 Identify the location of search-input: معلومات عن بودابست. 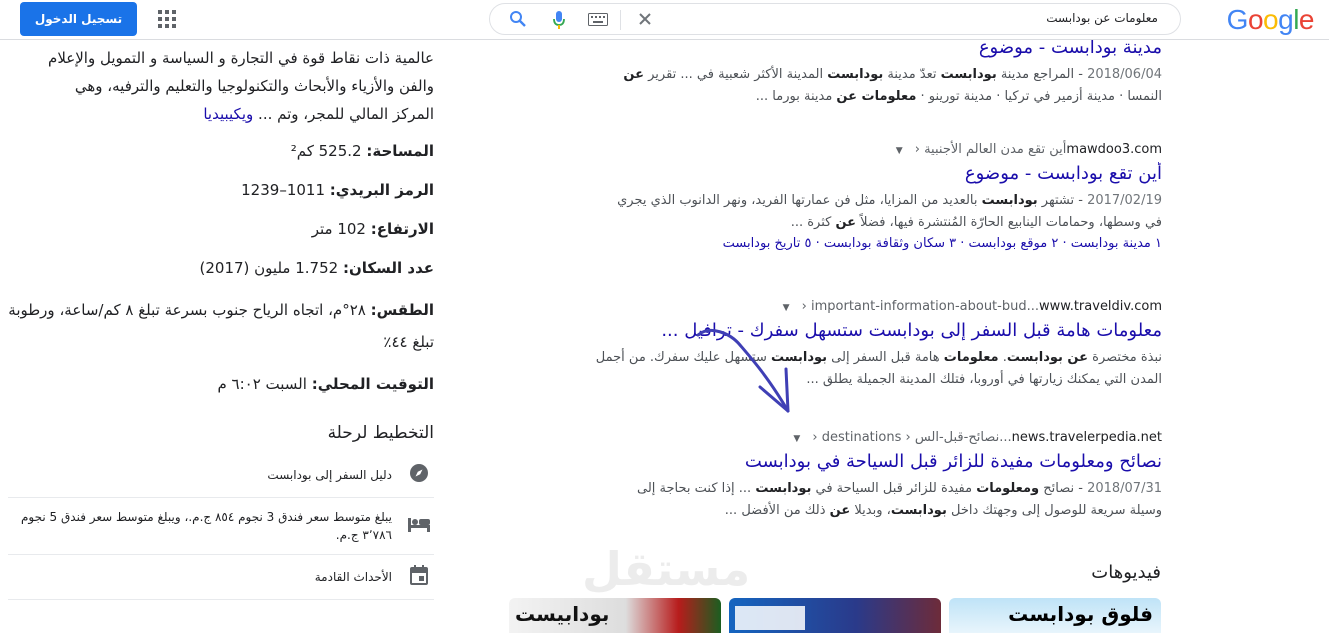
(1102, 18).